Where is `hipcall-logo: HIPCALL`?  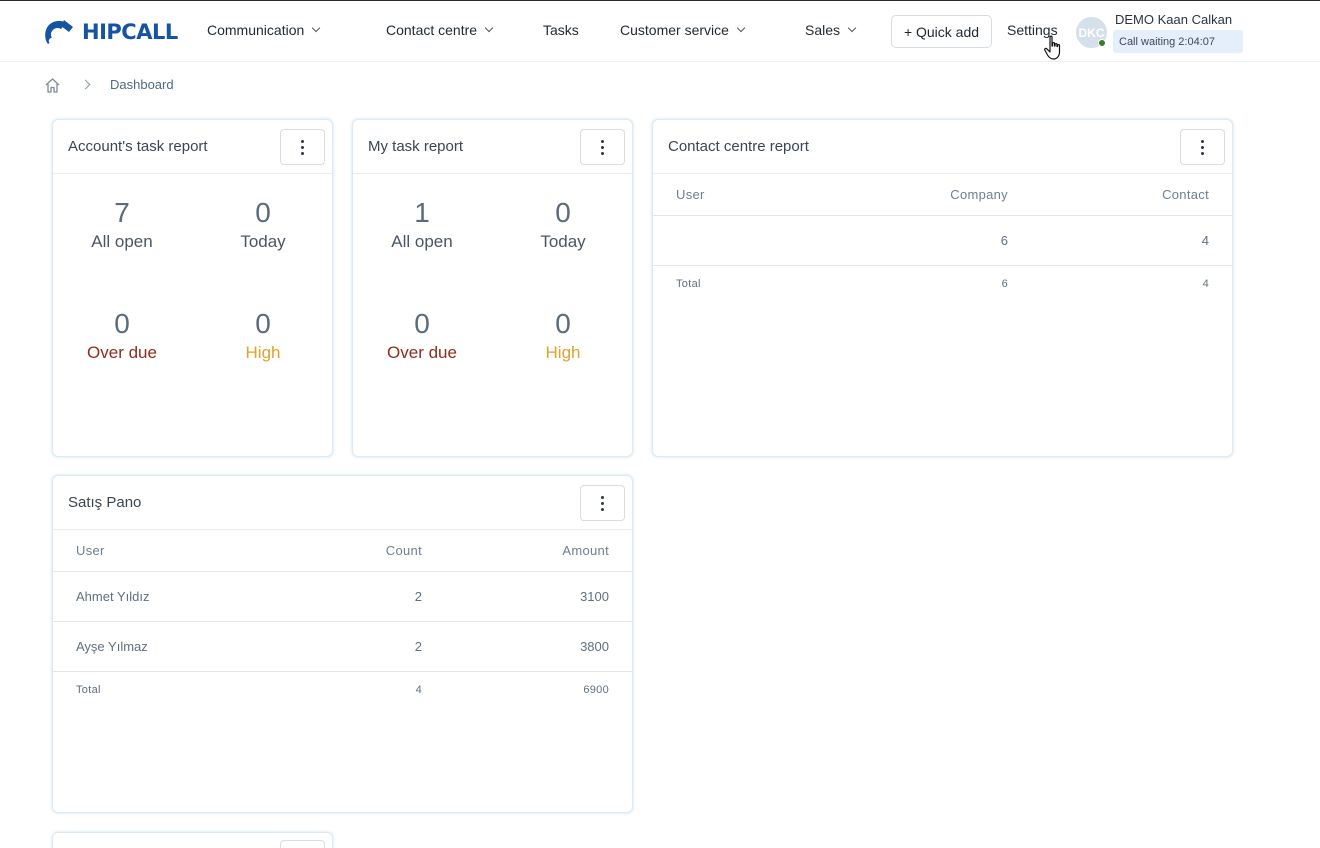 hipcall-logo: HIPCALL is located at coordinates (110, 32).